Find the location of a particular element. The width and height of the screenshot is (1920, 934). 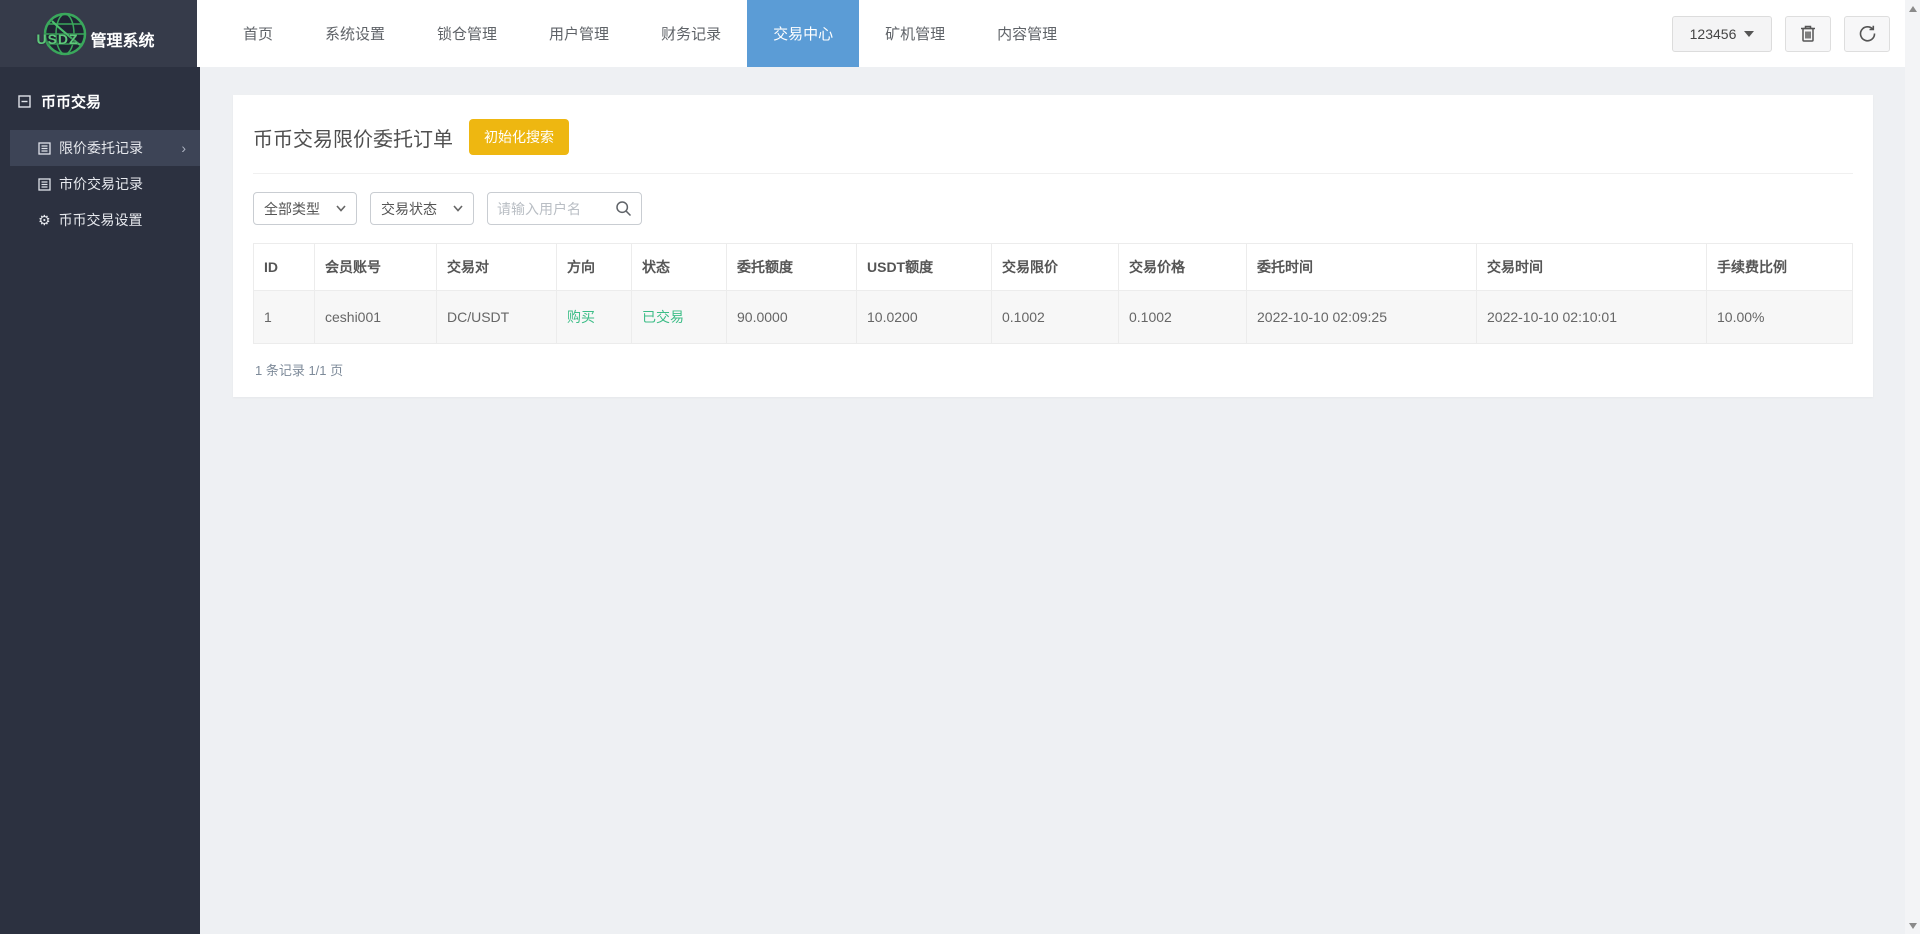

cell-limit-price: 0.1002 is located at coordinates (1055, 317).